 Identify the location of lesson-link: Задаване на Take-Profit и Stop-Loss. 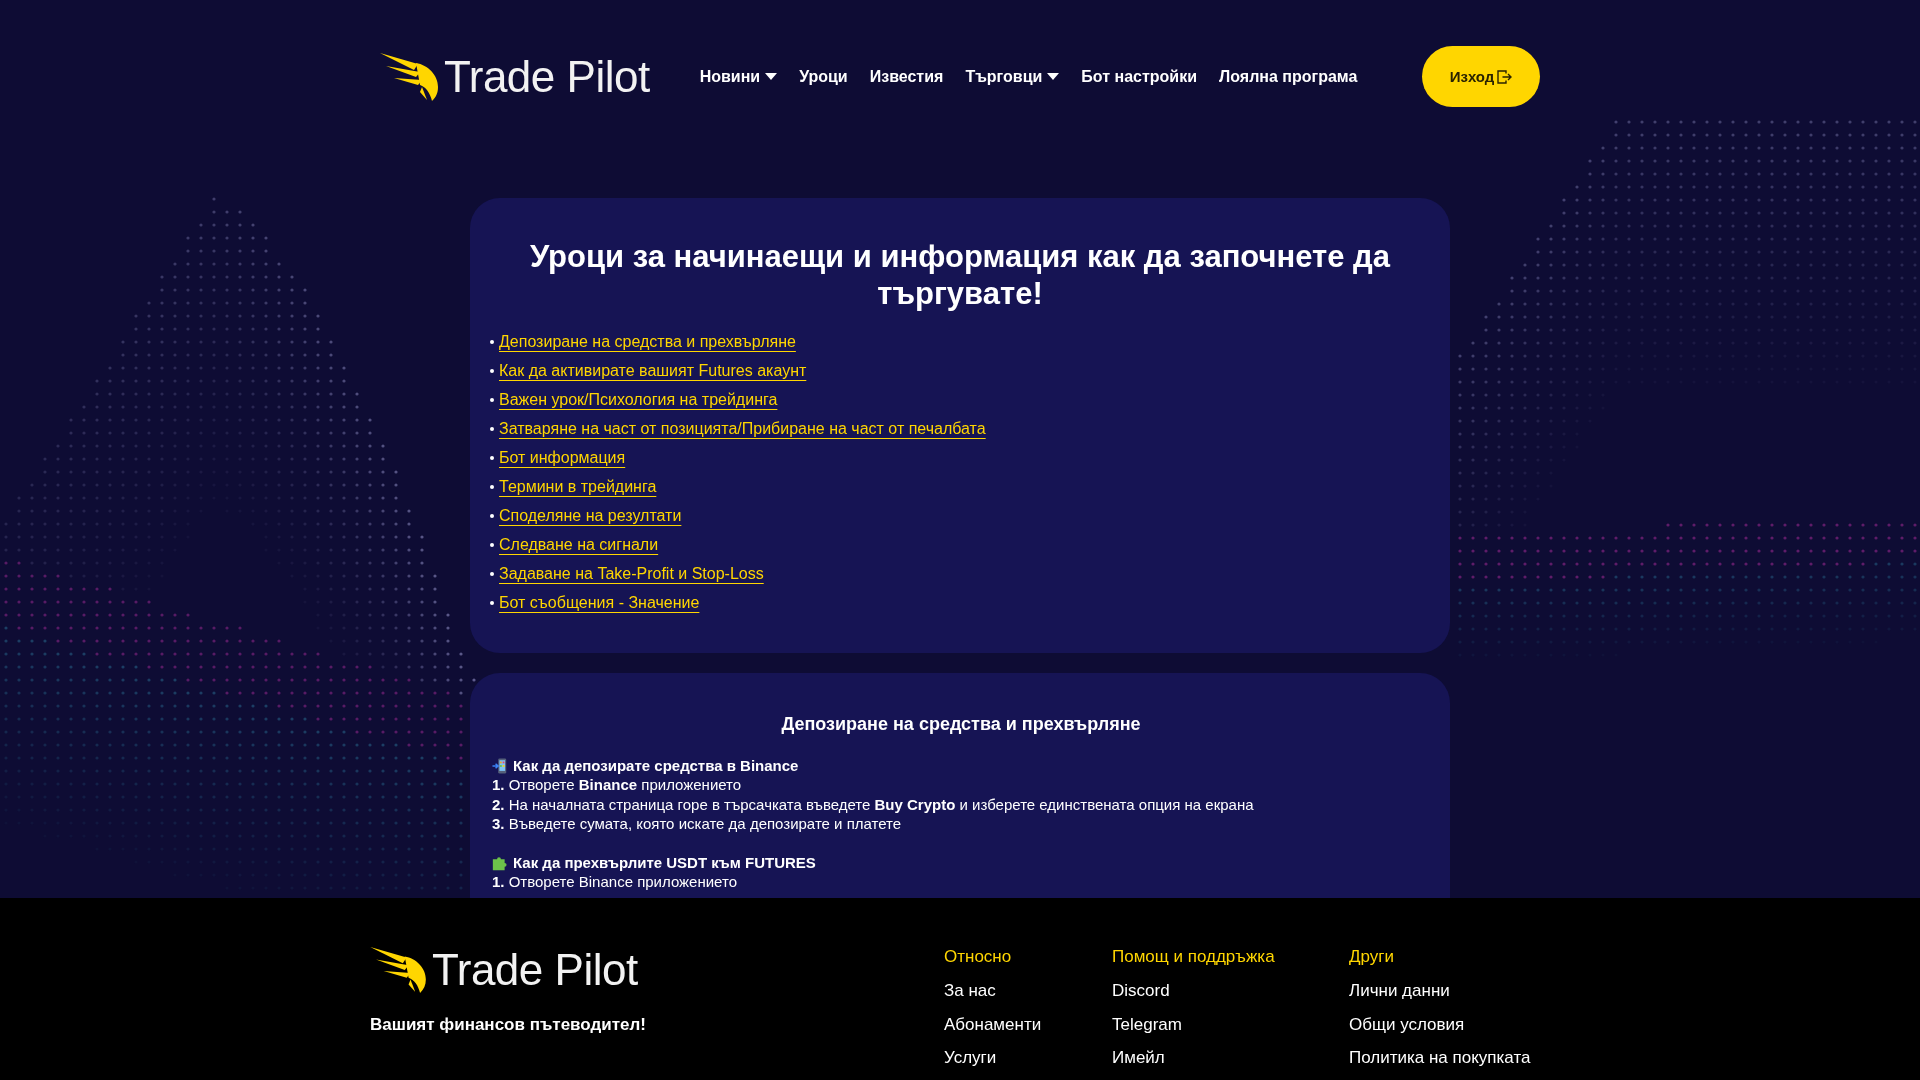
(631, 573).